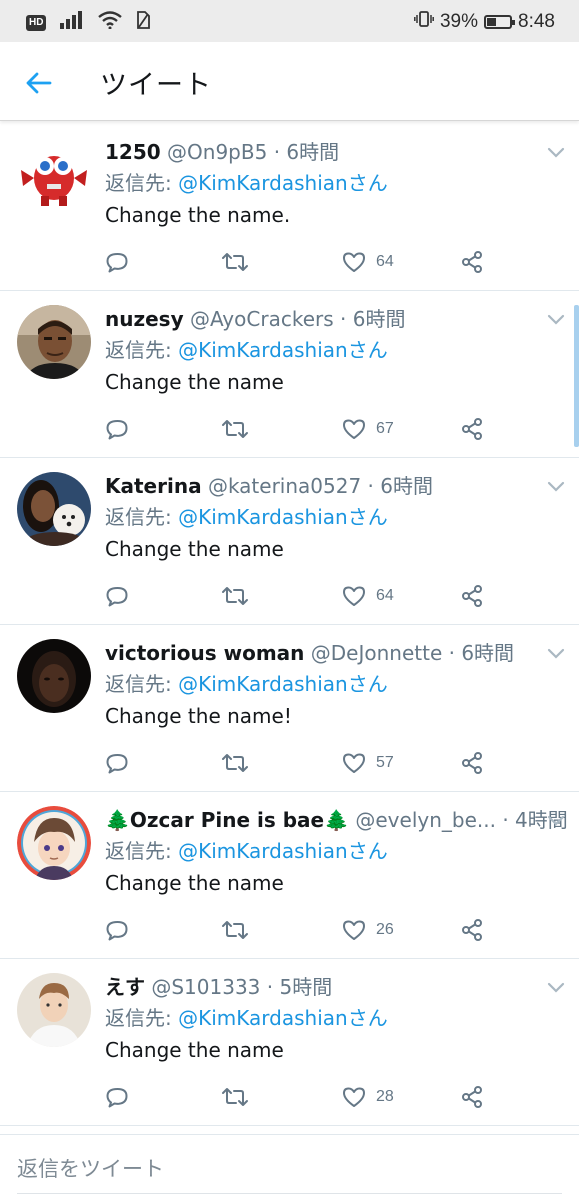 Image resolution: width=579 pixels, height=1201 pixels. Describe the element at coordinates (198, 716) in the screenshot. I see `tweet-text: Change the name!` at that location.